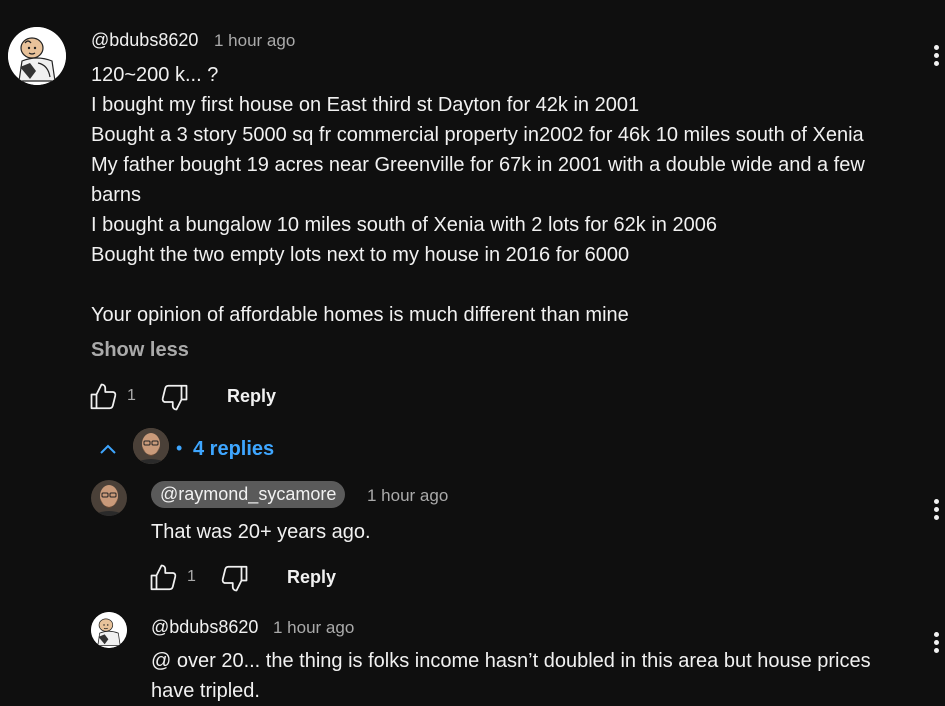  Describe the element at coordinates (937, 57) in the screenshot. I see `comment-more-button` at that location.